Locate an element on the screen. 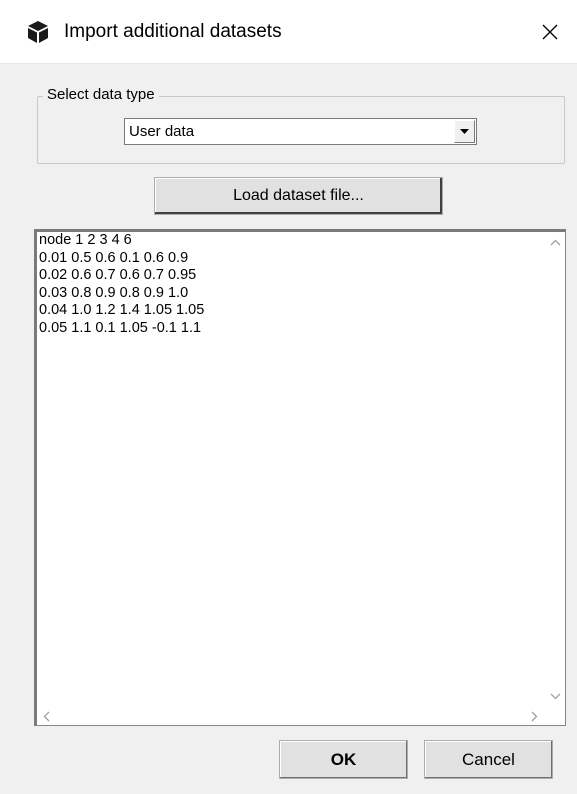 This screenshot has width=577, height=794. dropdown-button is located at coordinates (464, 131).